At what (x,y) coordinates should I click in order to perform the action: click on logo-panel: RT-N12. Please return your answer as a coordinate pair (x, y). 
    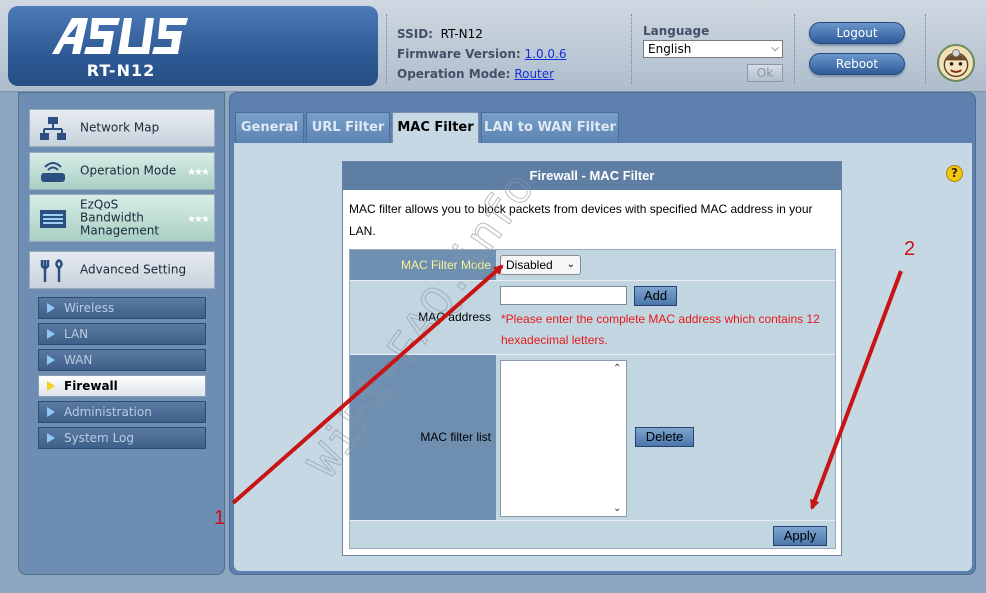
    Looking at the image, I should click on (193, 46).